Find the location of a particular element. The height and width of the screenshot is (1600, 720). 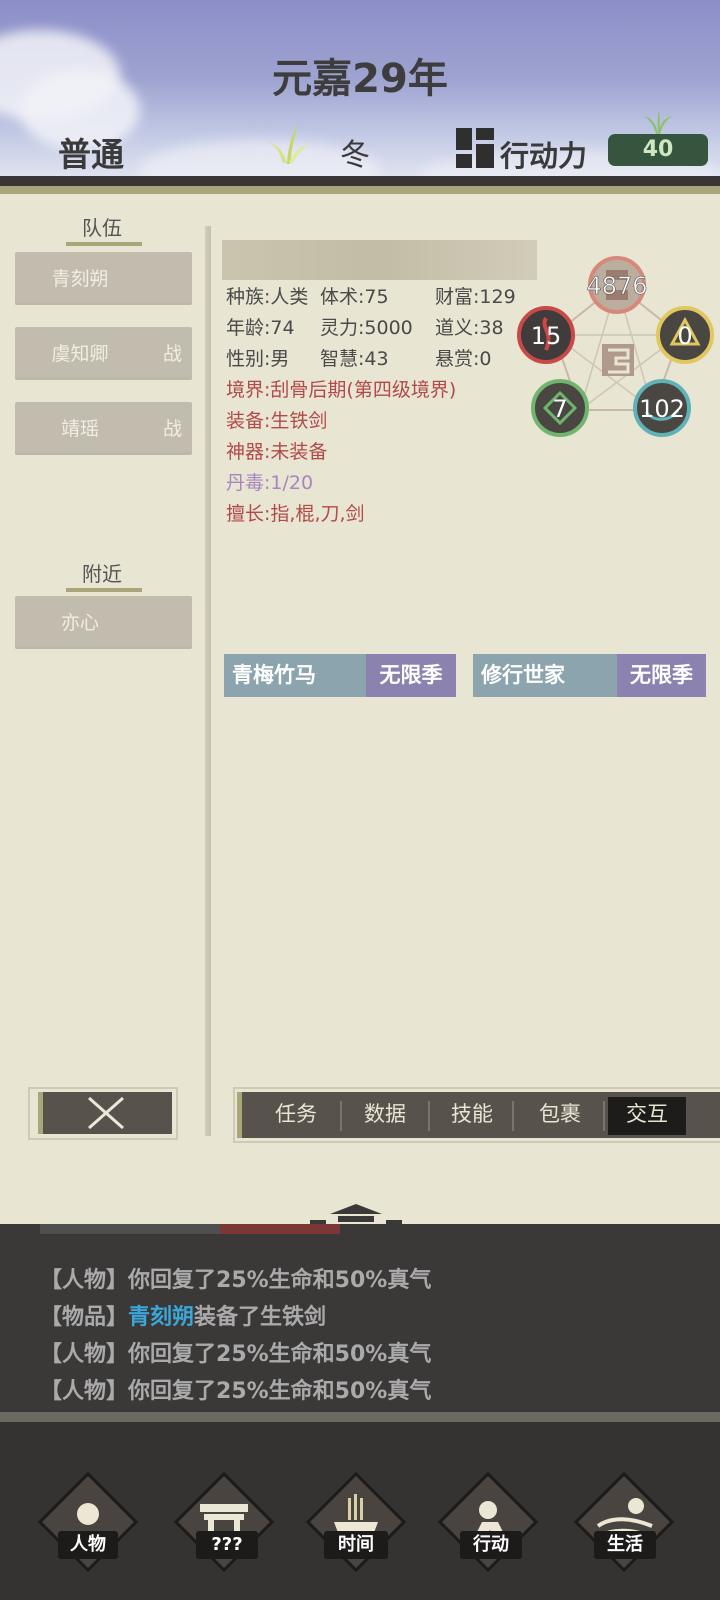

header-divider is located at coordinates (360, 190).